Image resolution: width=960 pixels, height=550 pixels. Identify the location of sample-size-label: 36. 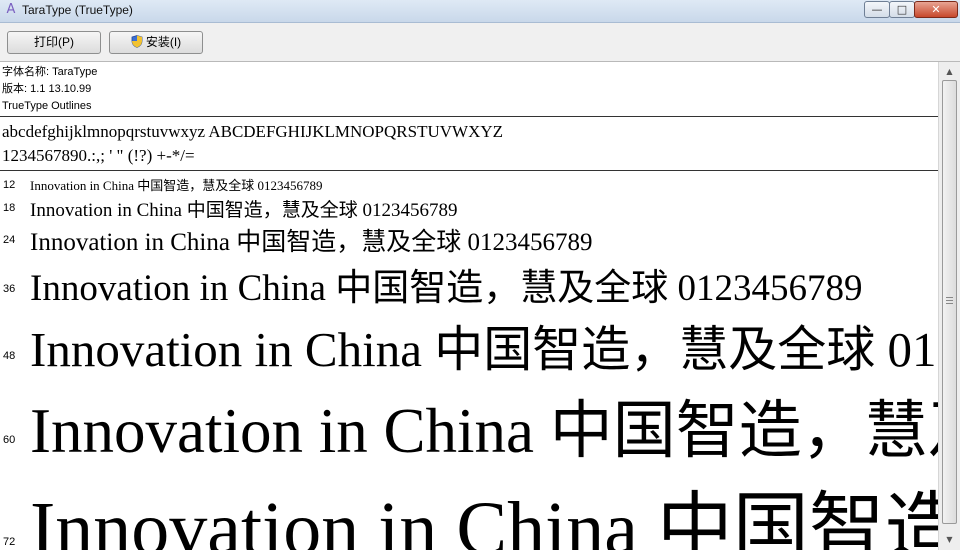
(9, 289).